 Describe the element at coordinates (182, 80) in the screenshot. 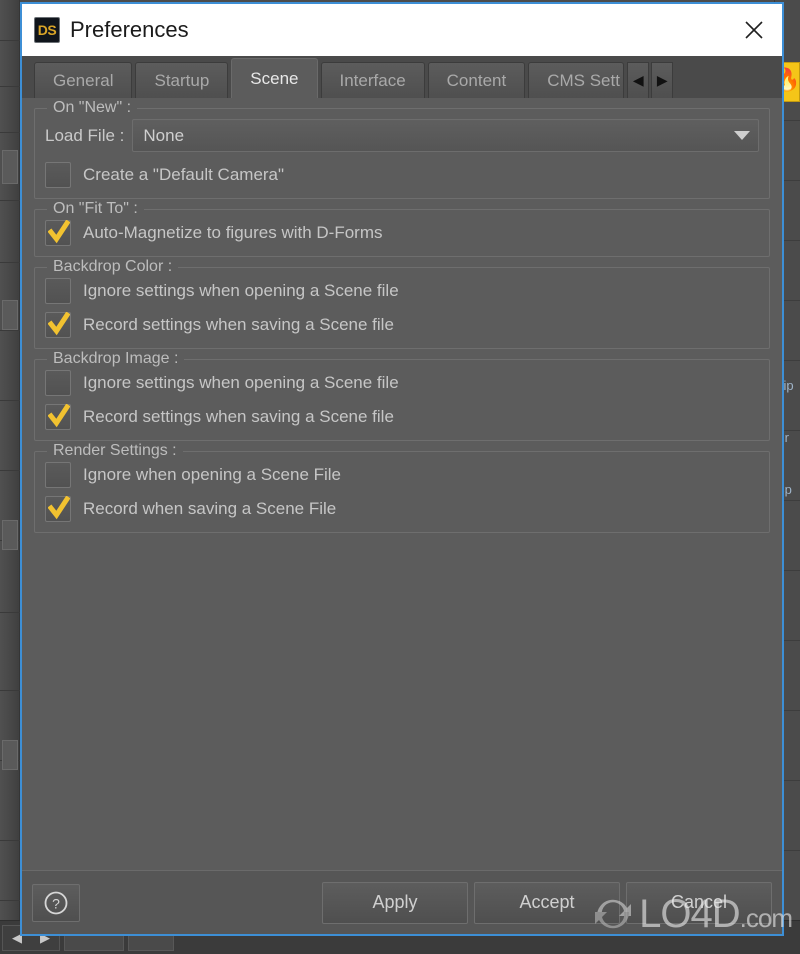

I see `tab-startup: Startup` at that location.